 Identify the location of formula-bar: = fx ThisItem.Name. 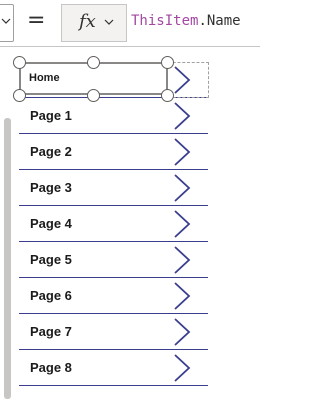
(130, 23).